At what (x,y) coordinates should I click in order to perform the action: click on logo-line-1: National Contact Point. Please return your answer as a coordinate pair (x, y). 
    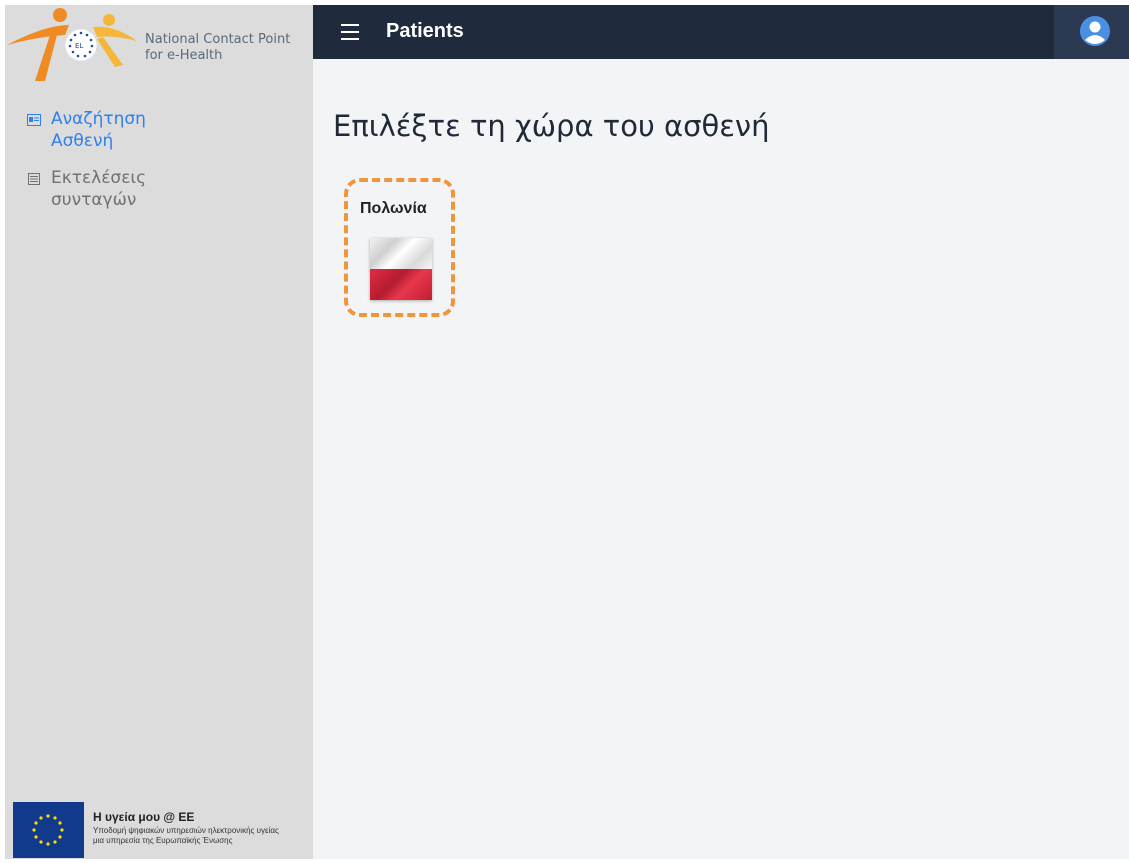
    Looking at the image, I should click on (218, 39).